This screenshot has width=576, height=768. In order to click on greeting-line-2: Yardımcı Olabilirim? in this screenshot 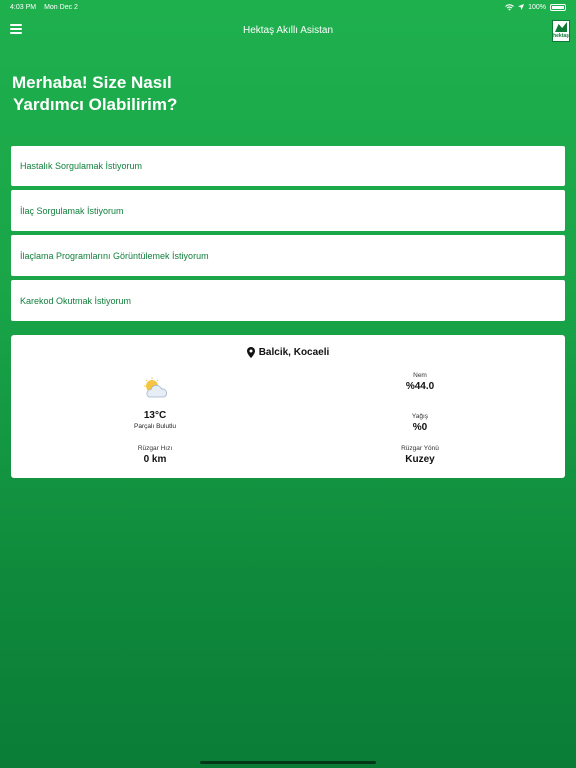, I will do `click(95, 104)`.